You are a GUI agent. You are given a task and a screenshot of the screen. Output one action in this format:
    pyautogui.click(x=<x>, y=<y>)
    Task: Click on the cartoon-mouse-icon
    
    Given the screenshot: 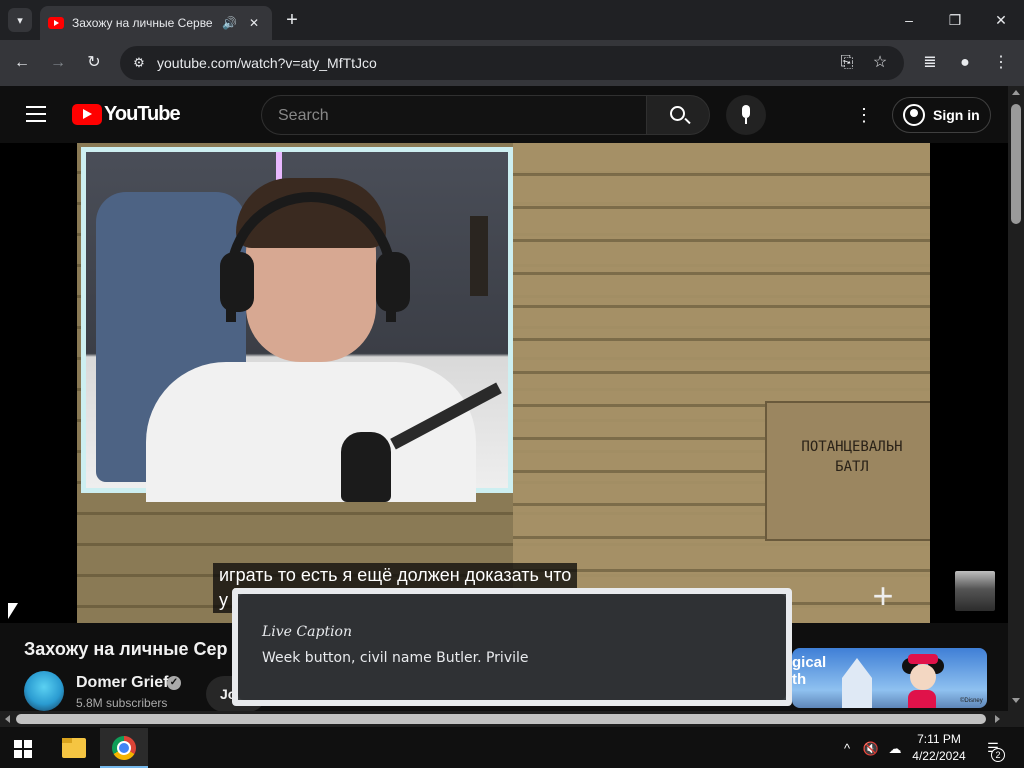 What is the action you would take?
    pyautogui.click(x=923, y=681)
    